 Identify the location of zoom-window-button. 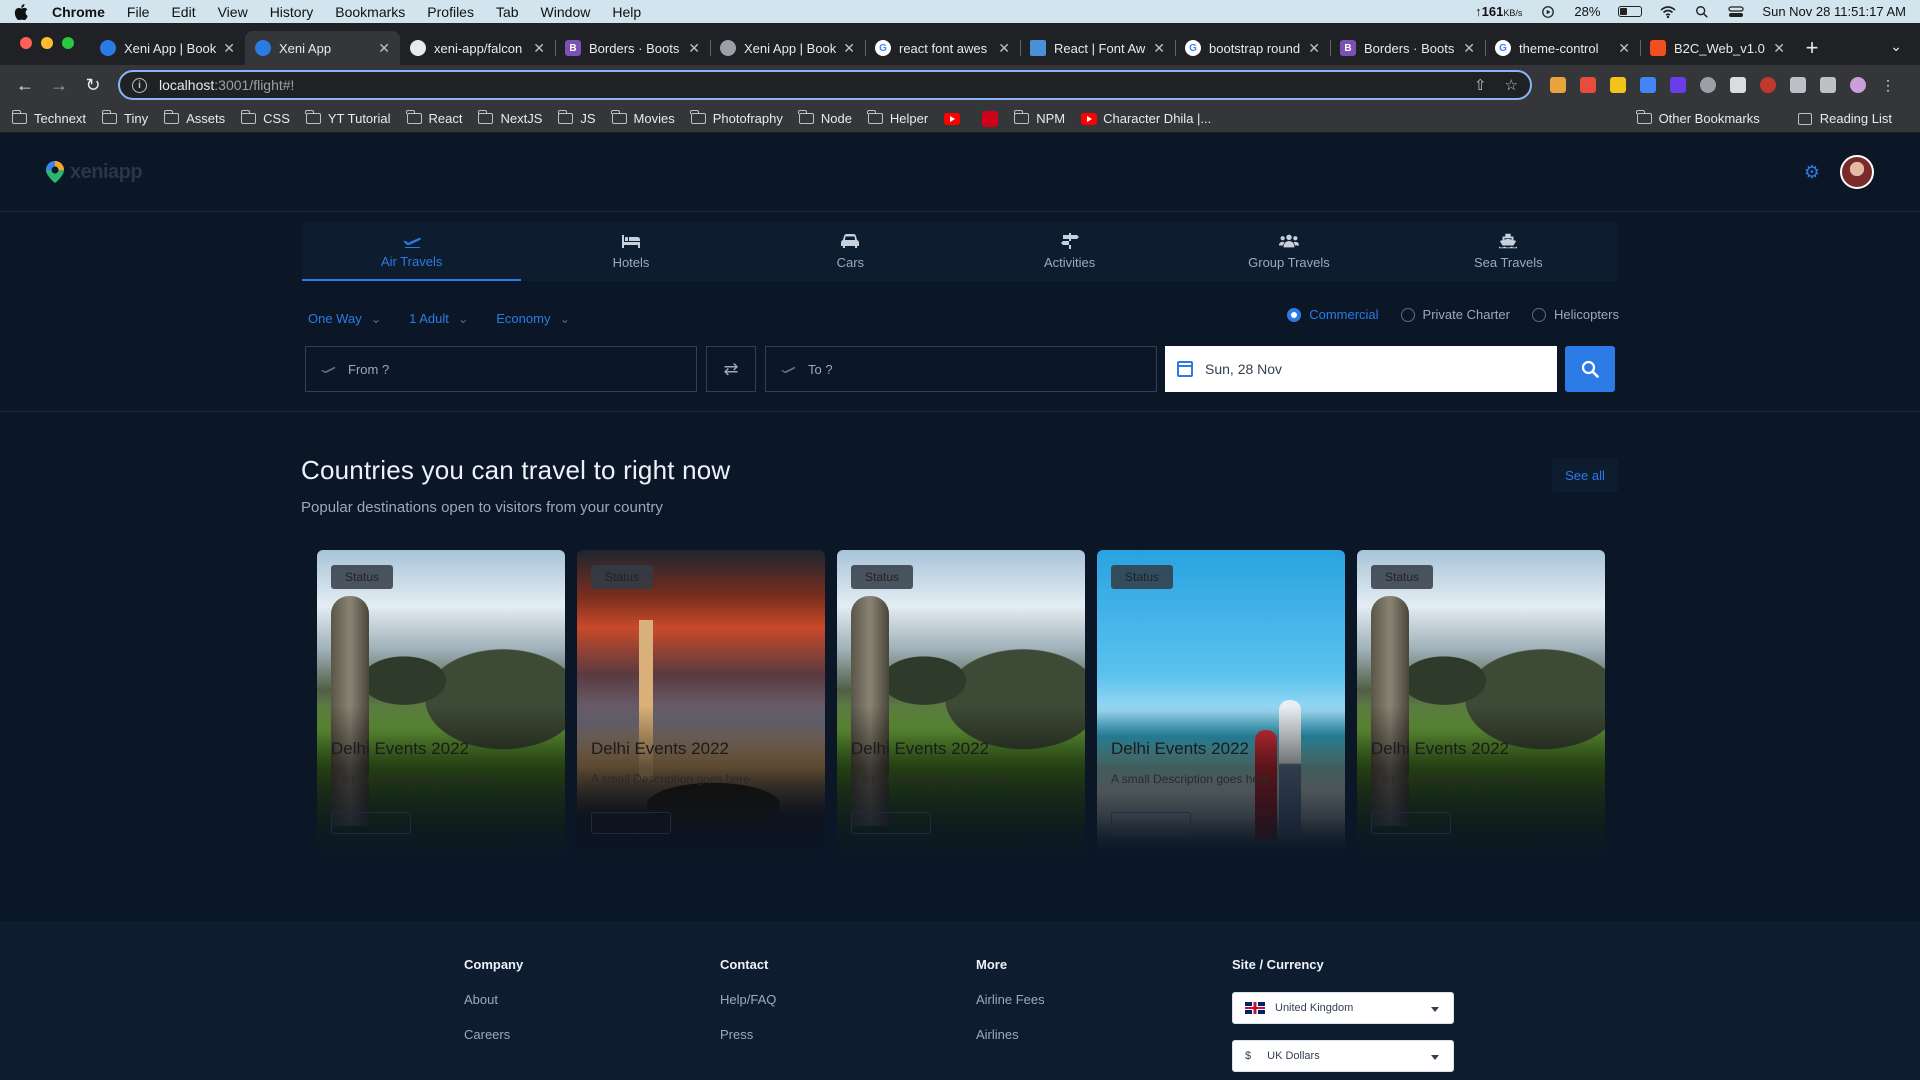
(68, 43).